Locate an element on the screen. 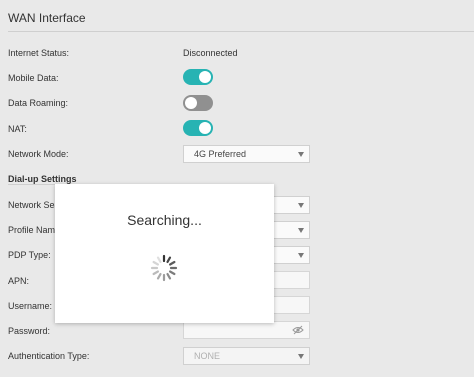 The width and height of the screenshot is (474, 377). section-title: WAN Interface is located at coordinates (47, 18).